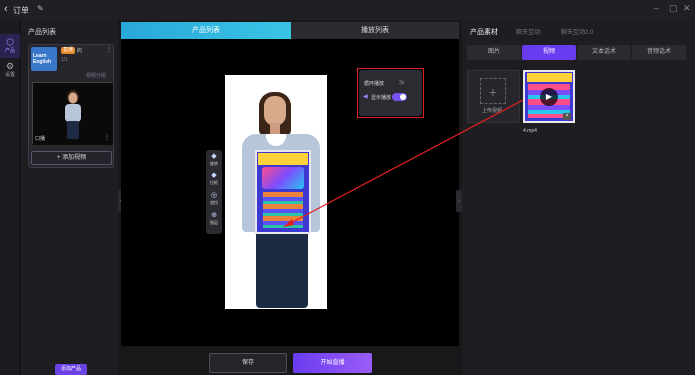 This screenshot has width=695, height=375. What do you see at coordinates (493, 91) in the screenshot?
I see `plus-icon: +` at bounding box center [493, 91].